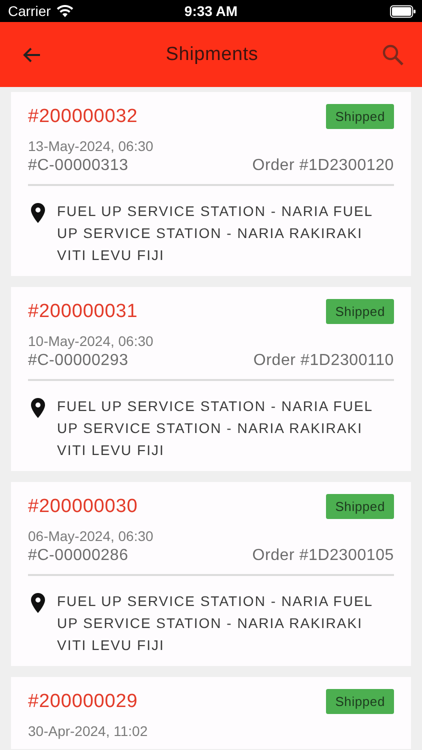 This screenshot has width=422, height=750. What do you see at coordinates (78, 166) in the screenshot?
I see `customer-code: #C-00000313` at bounding box center [78, 166].